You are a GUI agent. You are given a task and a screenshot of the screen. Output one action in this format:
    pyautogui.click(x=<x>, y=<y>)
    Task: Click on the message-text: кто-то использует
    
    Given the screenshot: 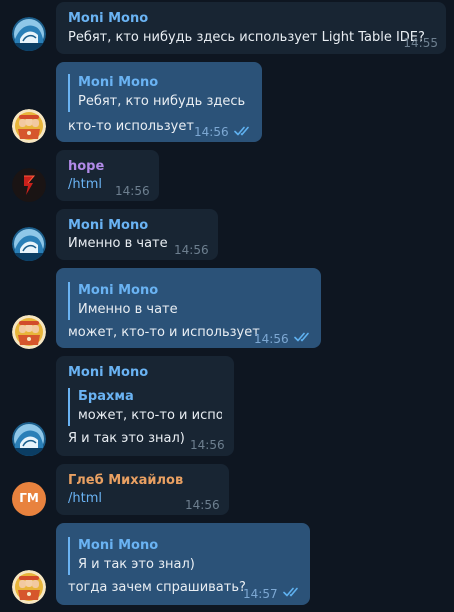 What is the action you would take?
    pyautogui.click(x=131, y=126)
    